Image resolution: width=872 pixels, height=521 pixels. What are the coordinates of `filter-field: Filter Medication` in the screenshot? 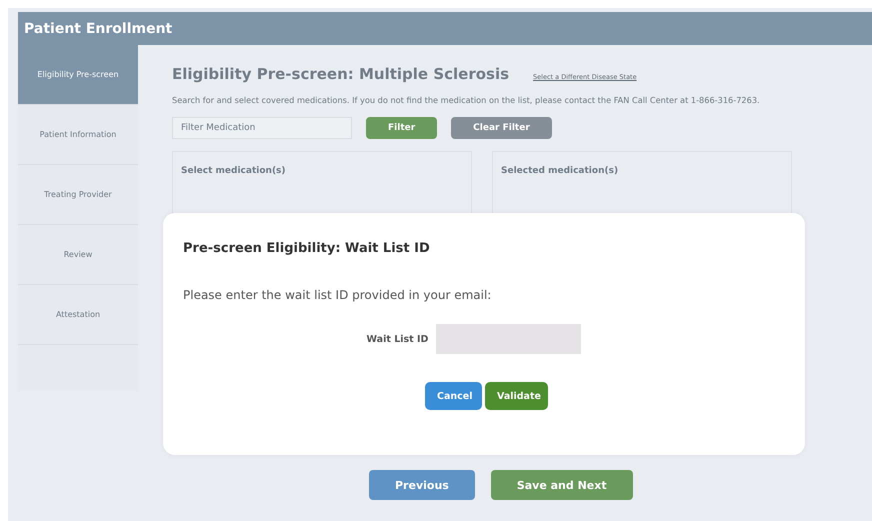 It's located at (262, 128).